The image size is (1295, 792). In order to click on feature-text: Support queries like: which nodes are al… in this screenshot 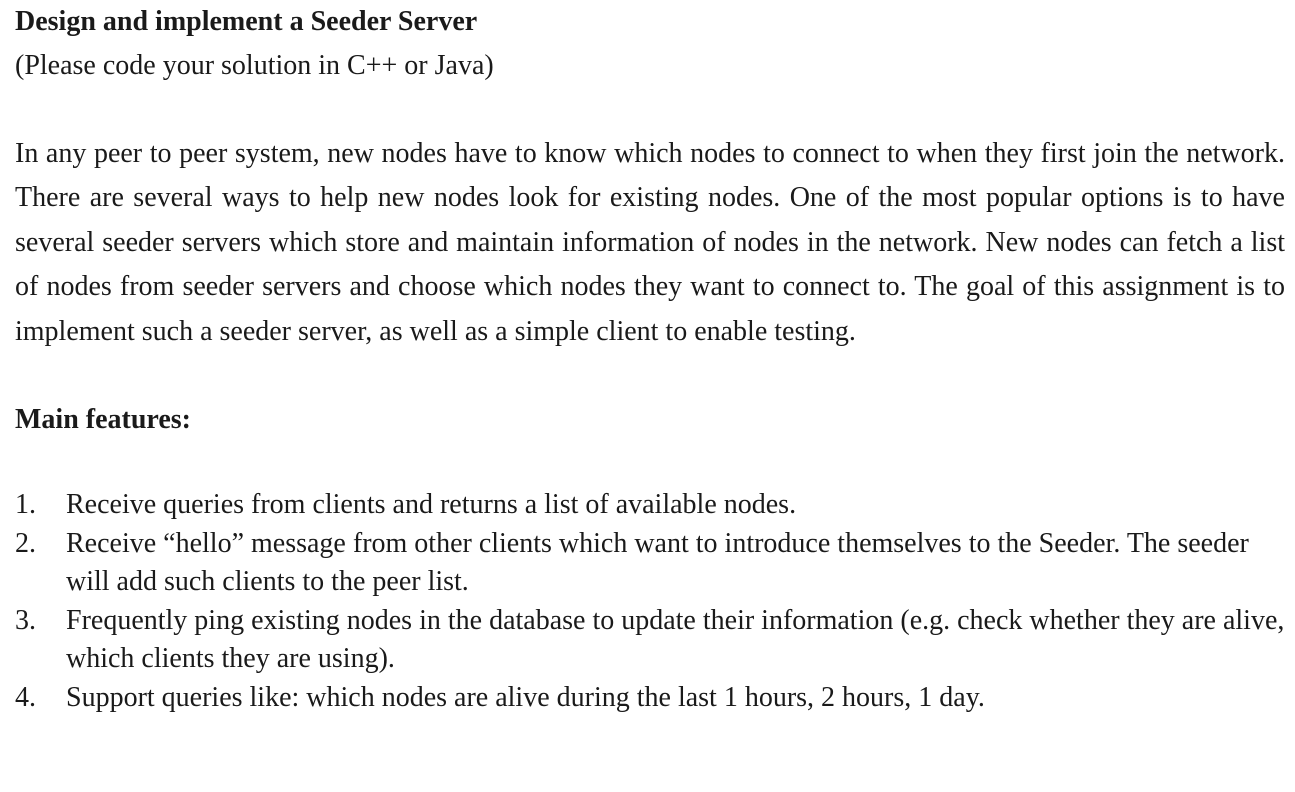, I will do `click(525, 697)`.